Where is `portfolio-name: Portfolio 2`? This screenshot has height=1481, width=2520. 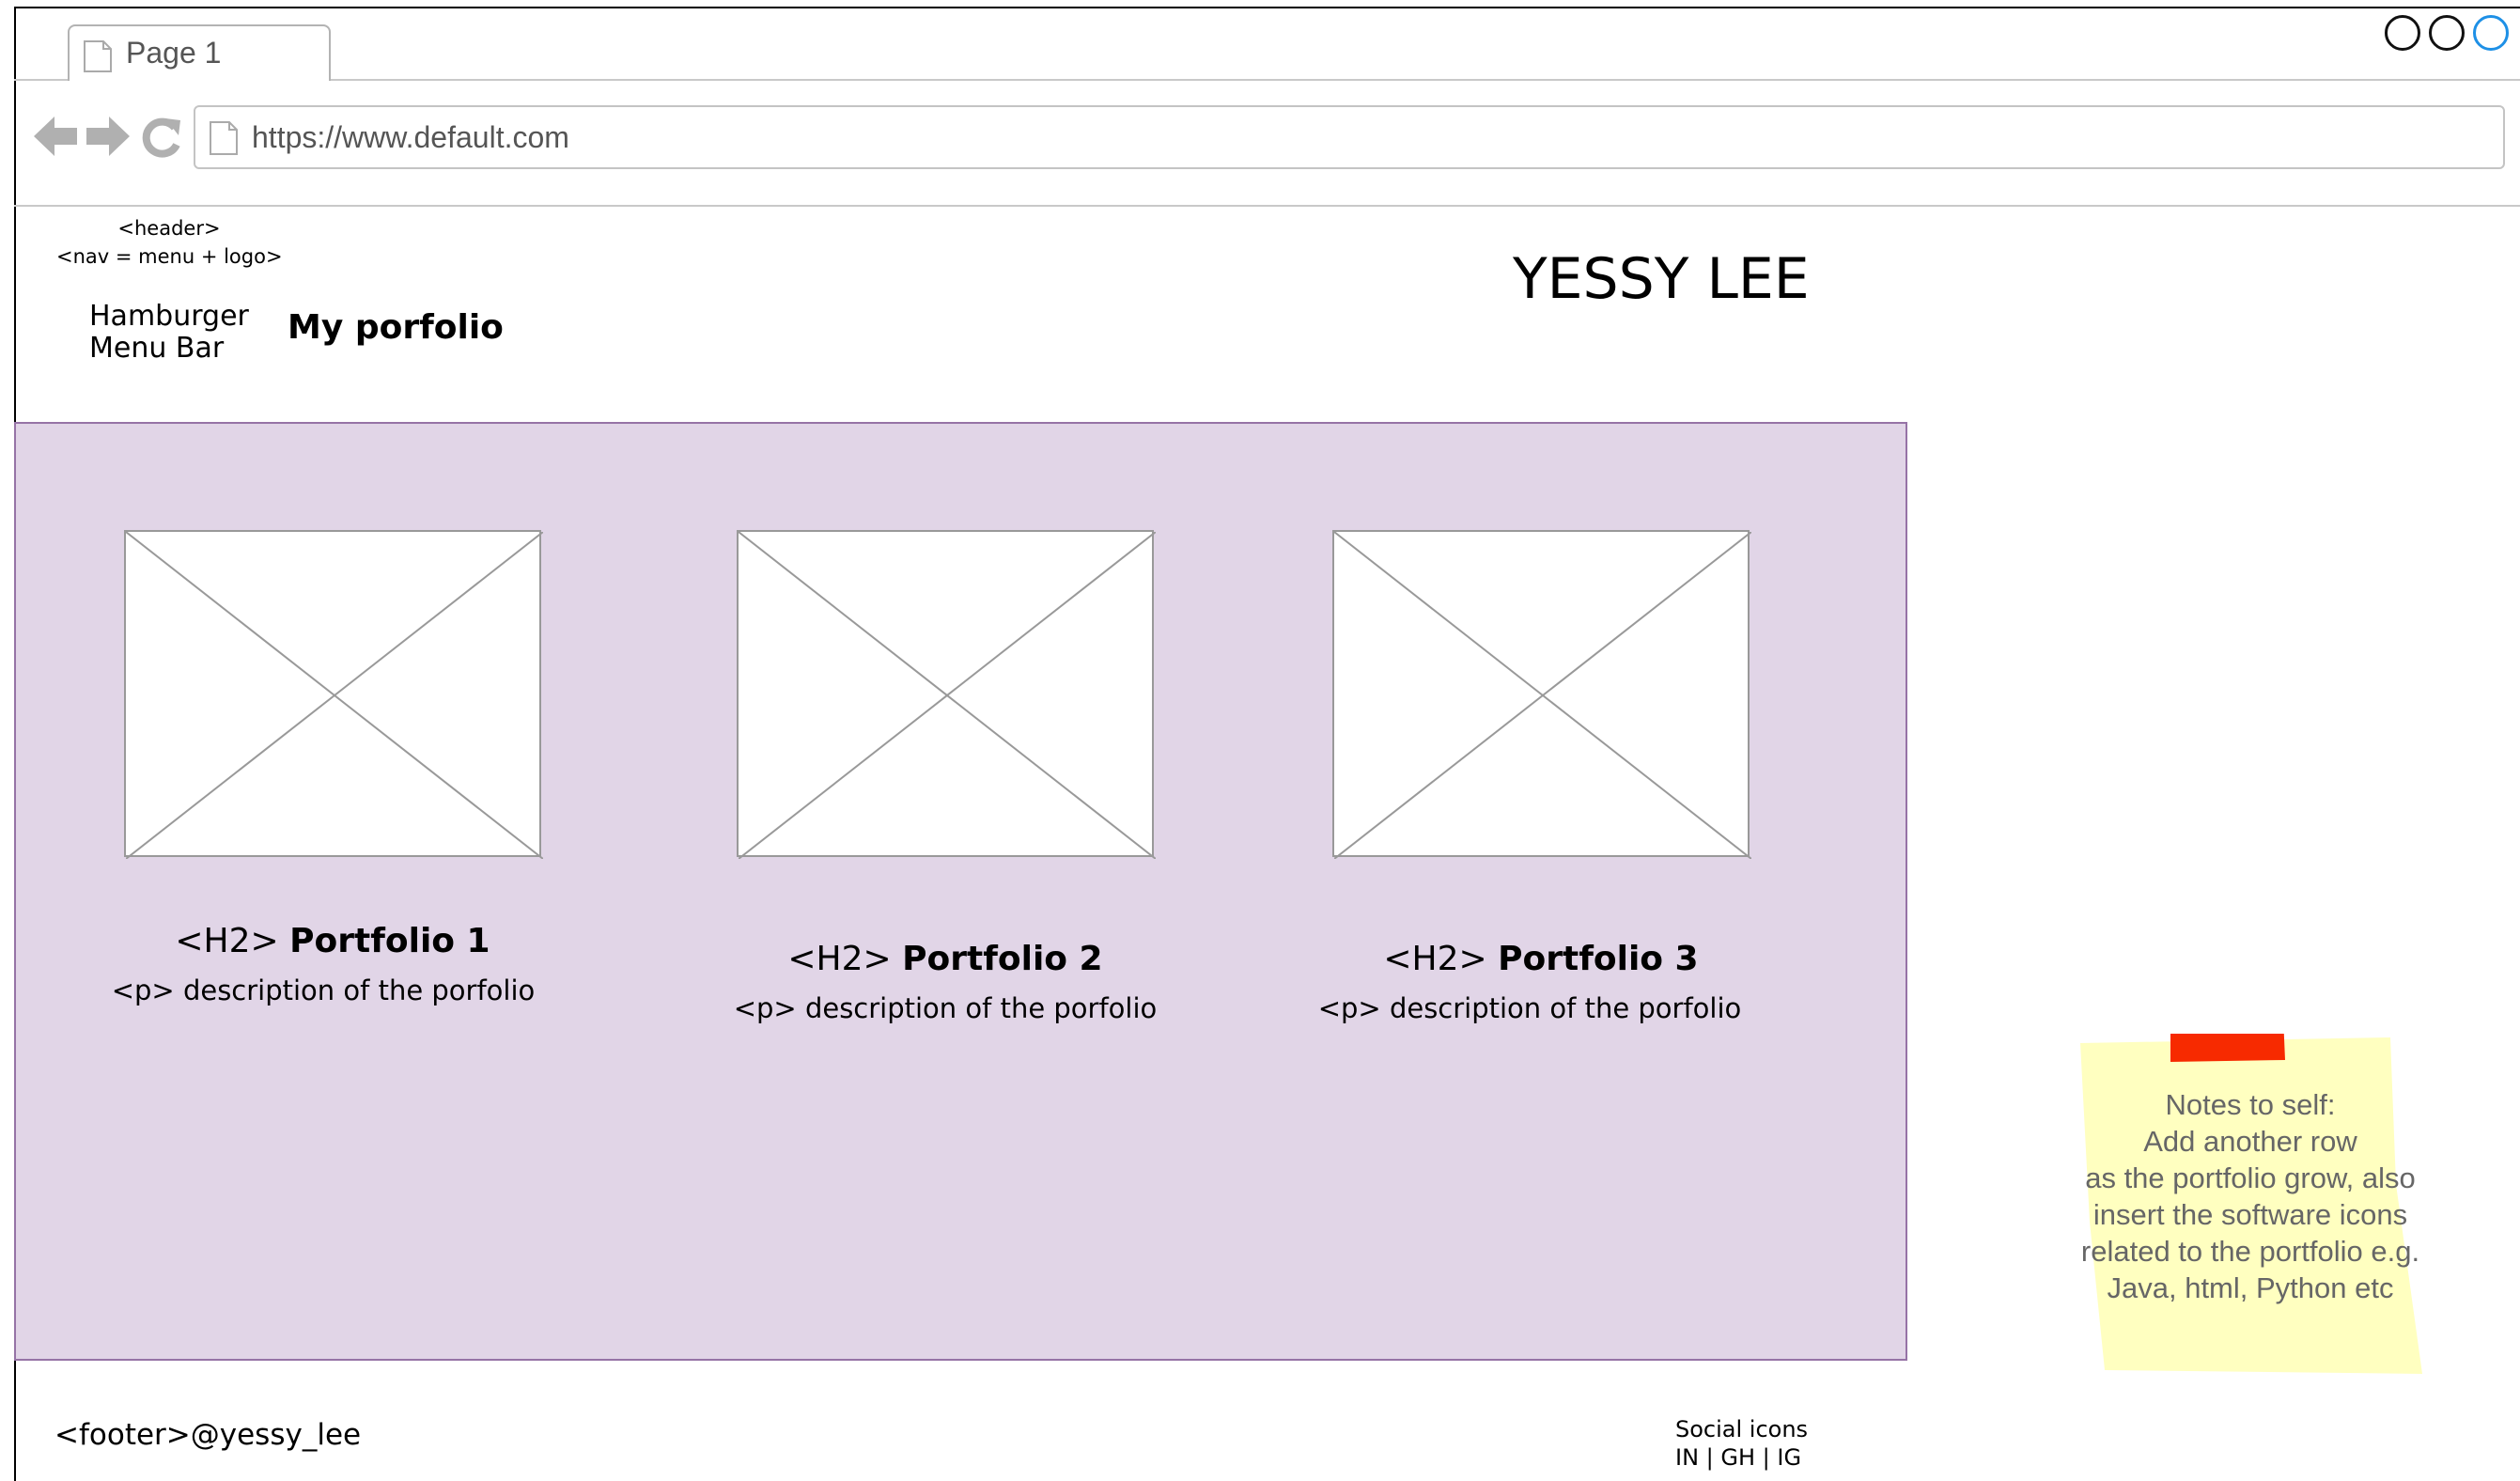
portfolio-name: Portfolio 2 is located at coordinates (1003, 959).